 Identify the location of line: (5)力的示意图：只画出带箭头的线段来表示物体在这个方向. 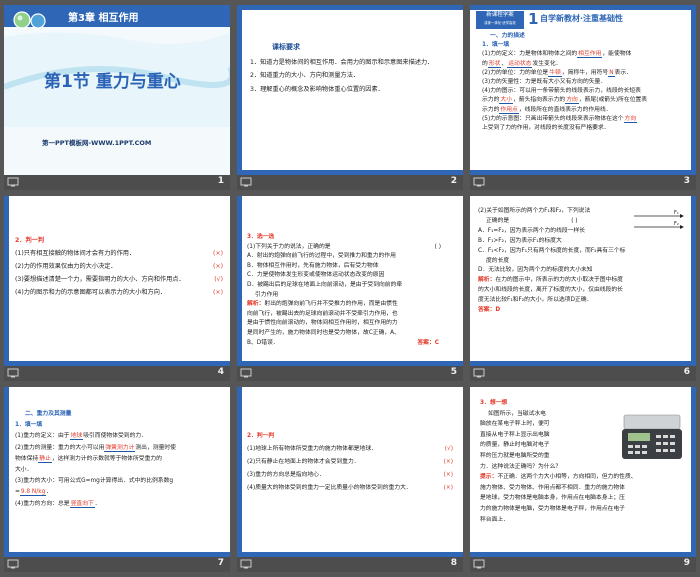
(560, 119).